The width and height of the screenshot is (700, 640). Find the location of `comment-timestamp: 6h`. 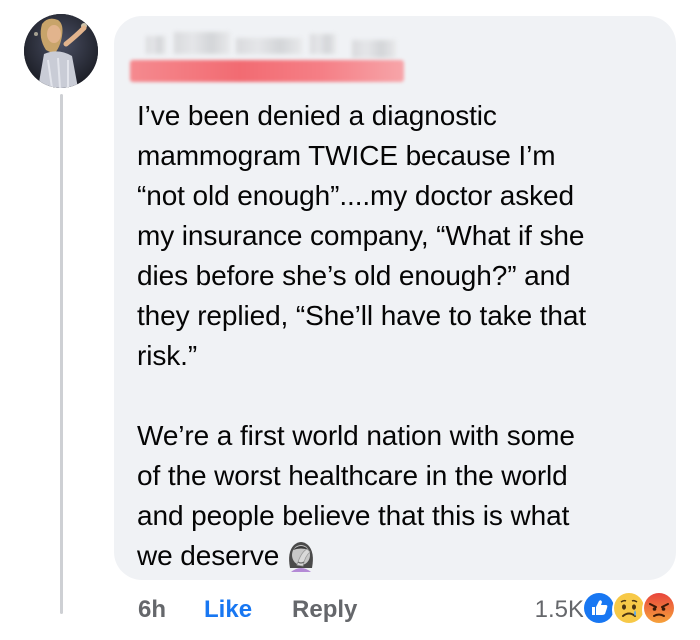

comment-timestamp: 6h is located at coordinates (152, 610).